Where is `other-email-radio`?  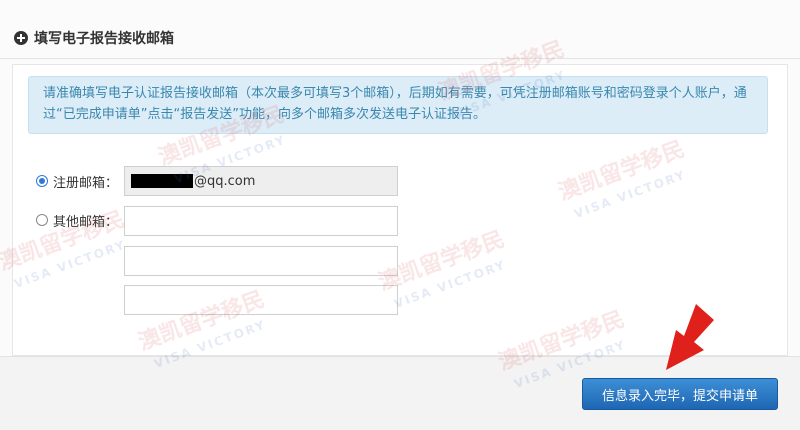 other-email-radio is located at coordinates (42, 220).